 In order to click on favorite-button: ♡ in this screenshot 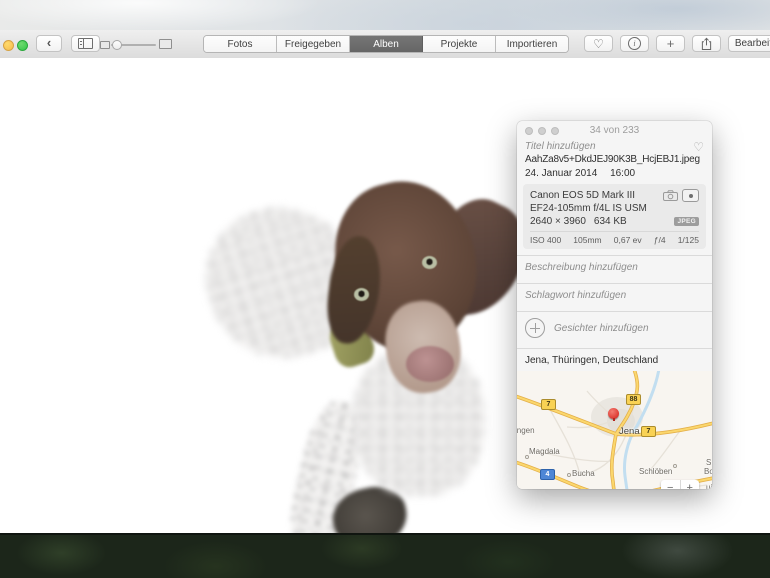, I will do `click(598, 43)`.